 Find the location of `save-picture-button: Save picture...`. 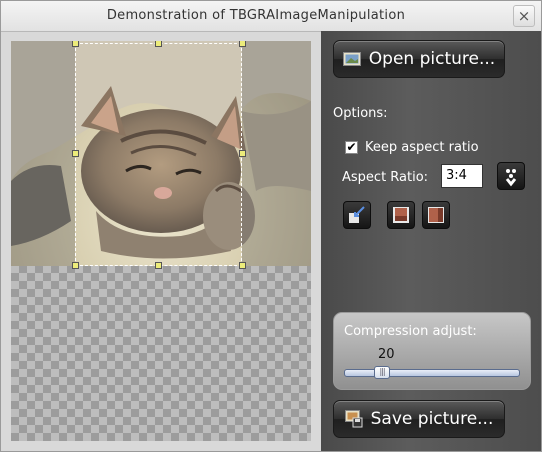

save-picture-button: Save picture... is located at coordinates (419, 419).